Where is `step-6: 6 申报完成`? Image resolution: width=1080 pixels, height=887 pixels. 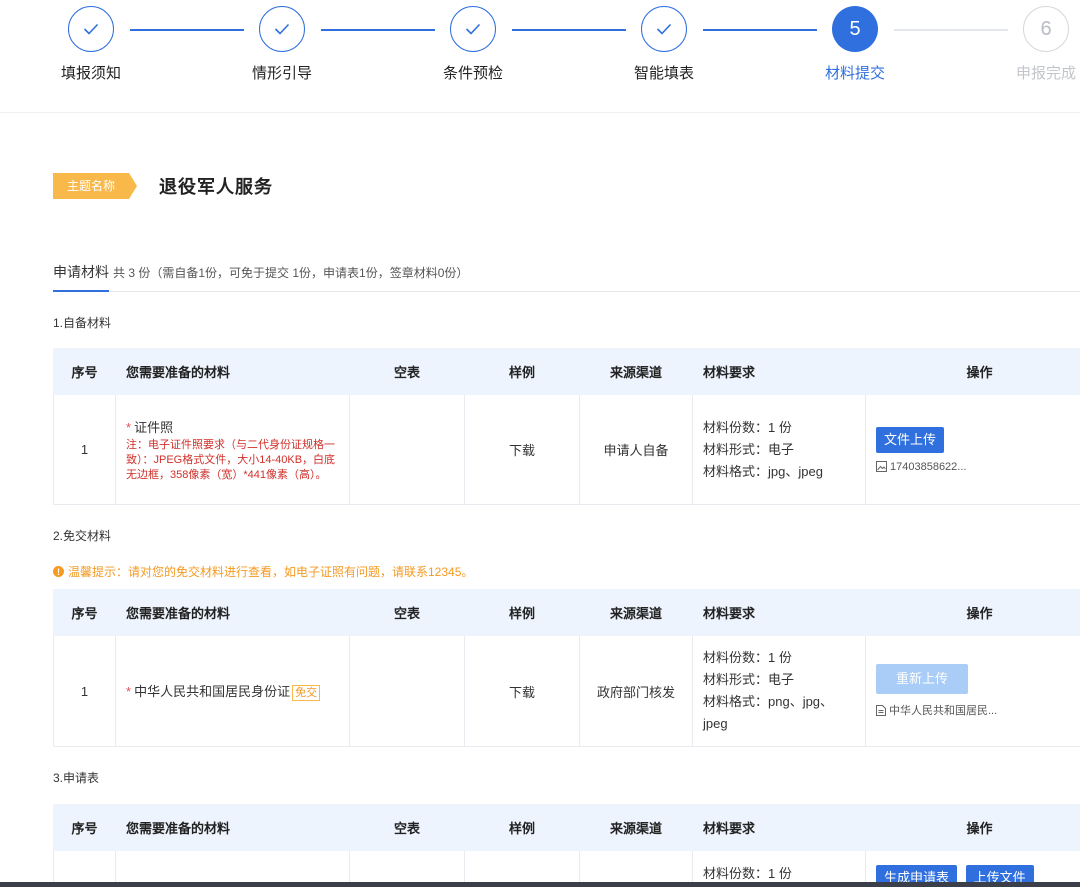
step-6: 6 申报完成 is located at coordinates (1046, 44).